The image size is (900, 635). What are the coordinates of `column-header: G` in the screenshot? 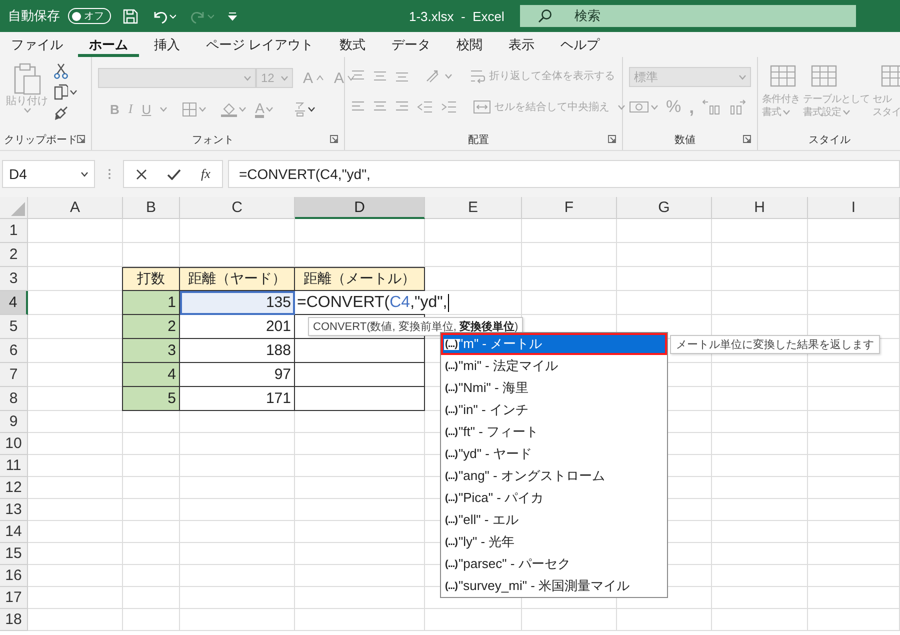 It's located at (664, 208).